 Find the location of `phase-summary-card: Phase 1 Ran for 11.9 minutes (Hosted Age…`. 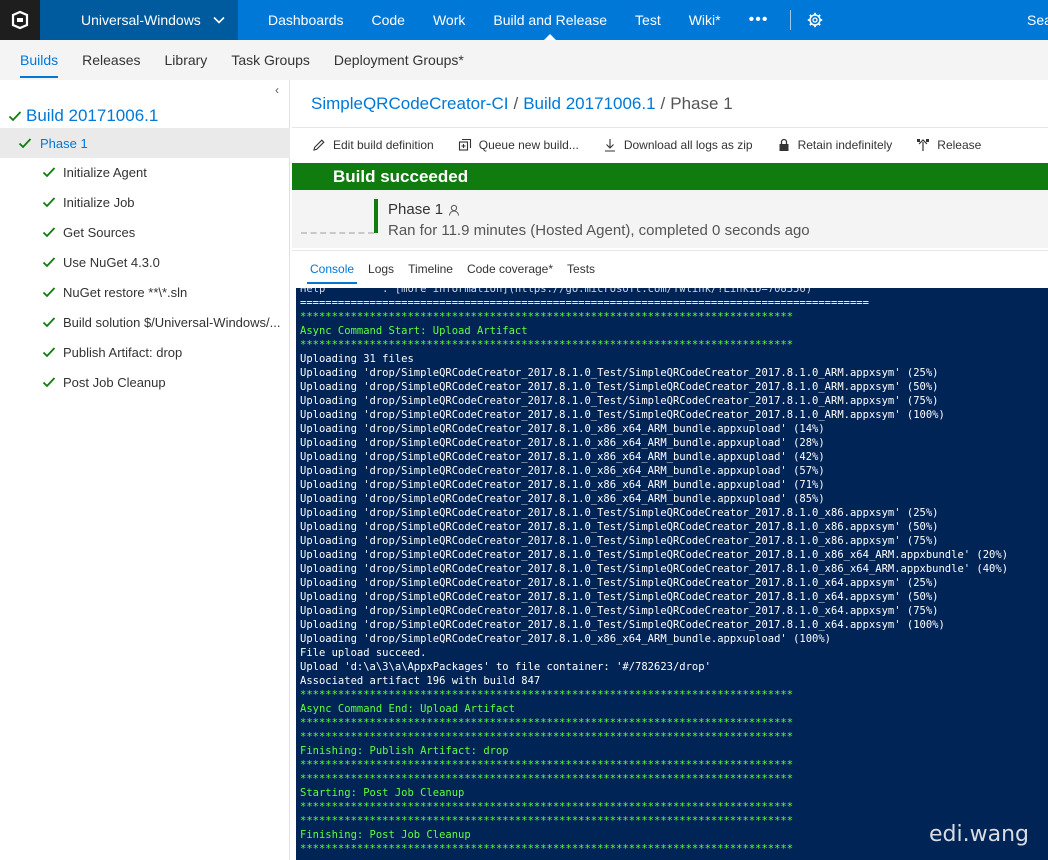

phase-summary-card: Phase 1 Ran for 11.9 minutes (Hosted Age… is located at coordinates (670, 219).